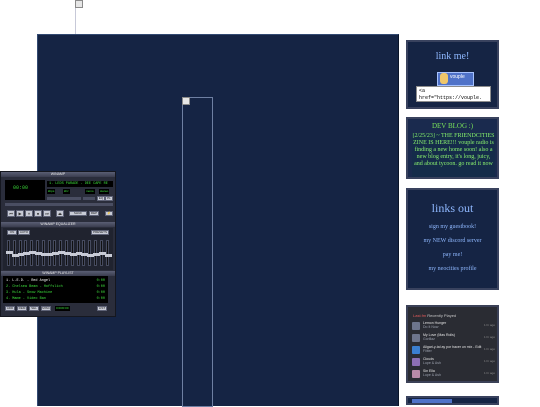 This screenshot has width=540, height=407. Describe the element at coordinates (453, 339) in the screenshot. I see `track-row: My Love (Mas Rolls) Gorillaz 1 hr ago` at that location.